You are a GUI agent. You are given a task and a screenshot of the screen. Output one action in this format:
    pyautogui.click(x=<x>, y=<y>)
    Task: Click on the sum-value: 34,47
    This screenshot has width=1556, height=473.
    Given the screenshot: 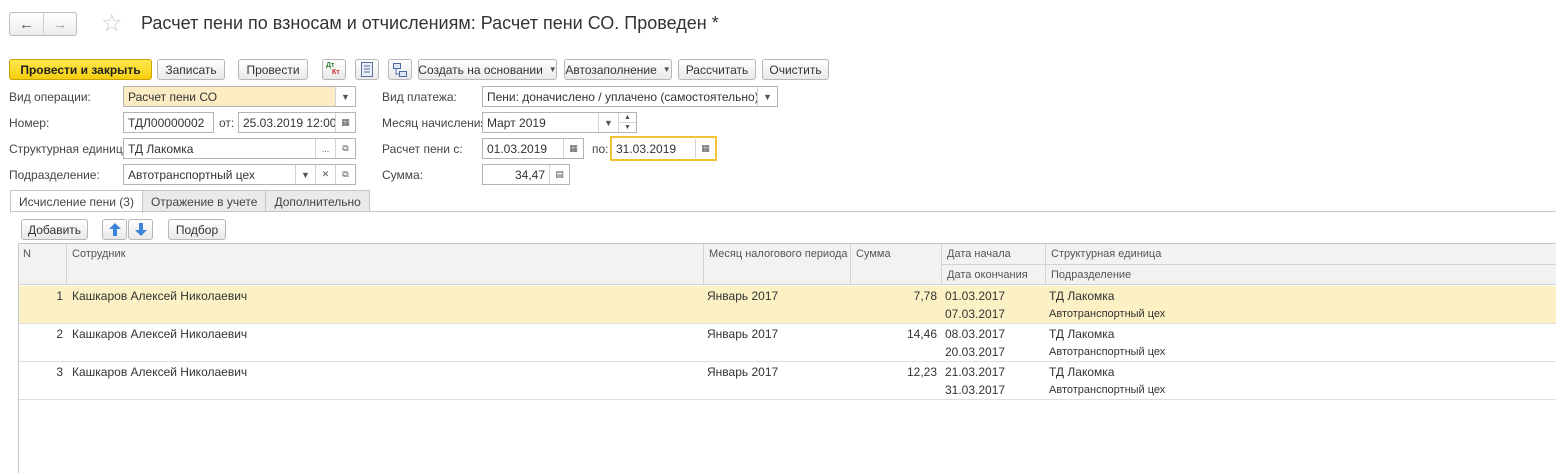 What is the action you would take?
    pyautogui.click(x=529, y=174)
    